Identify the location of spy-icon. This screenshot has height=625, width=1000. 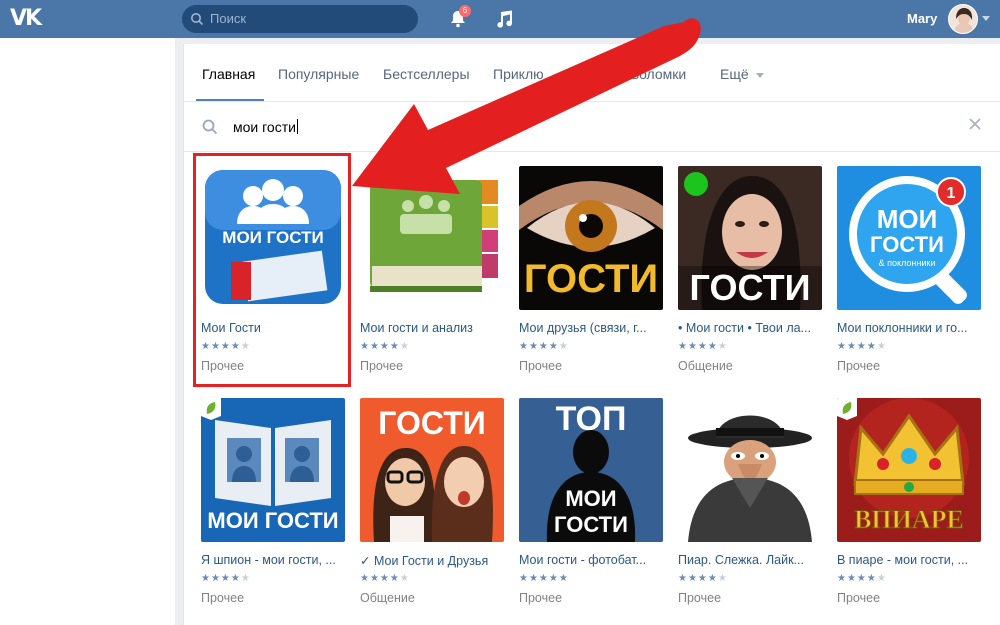
(750, 470).